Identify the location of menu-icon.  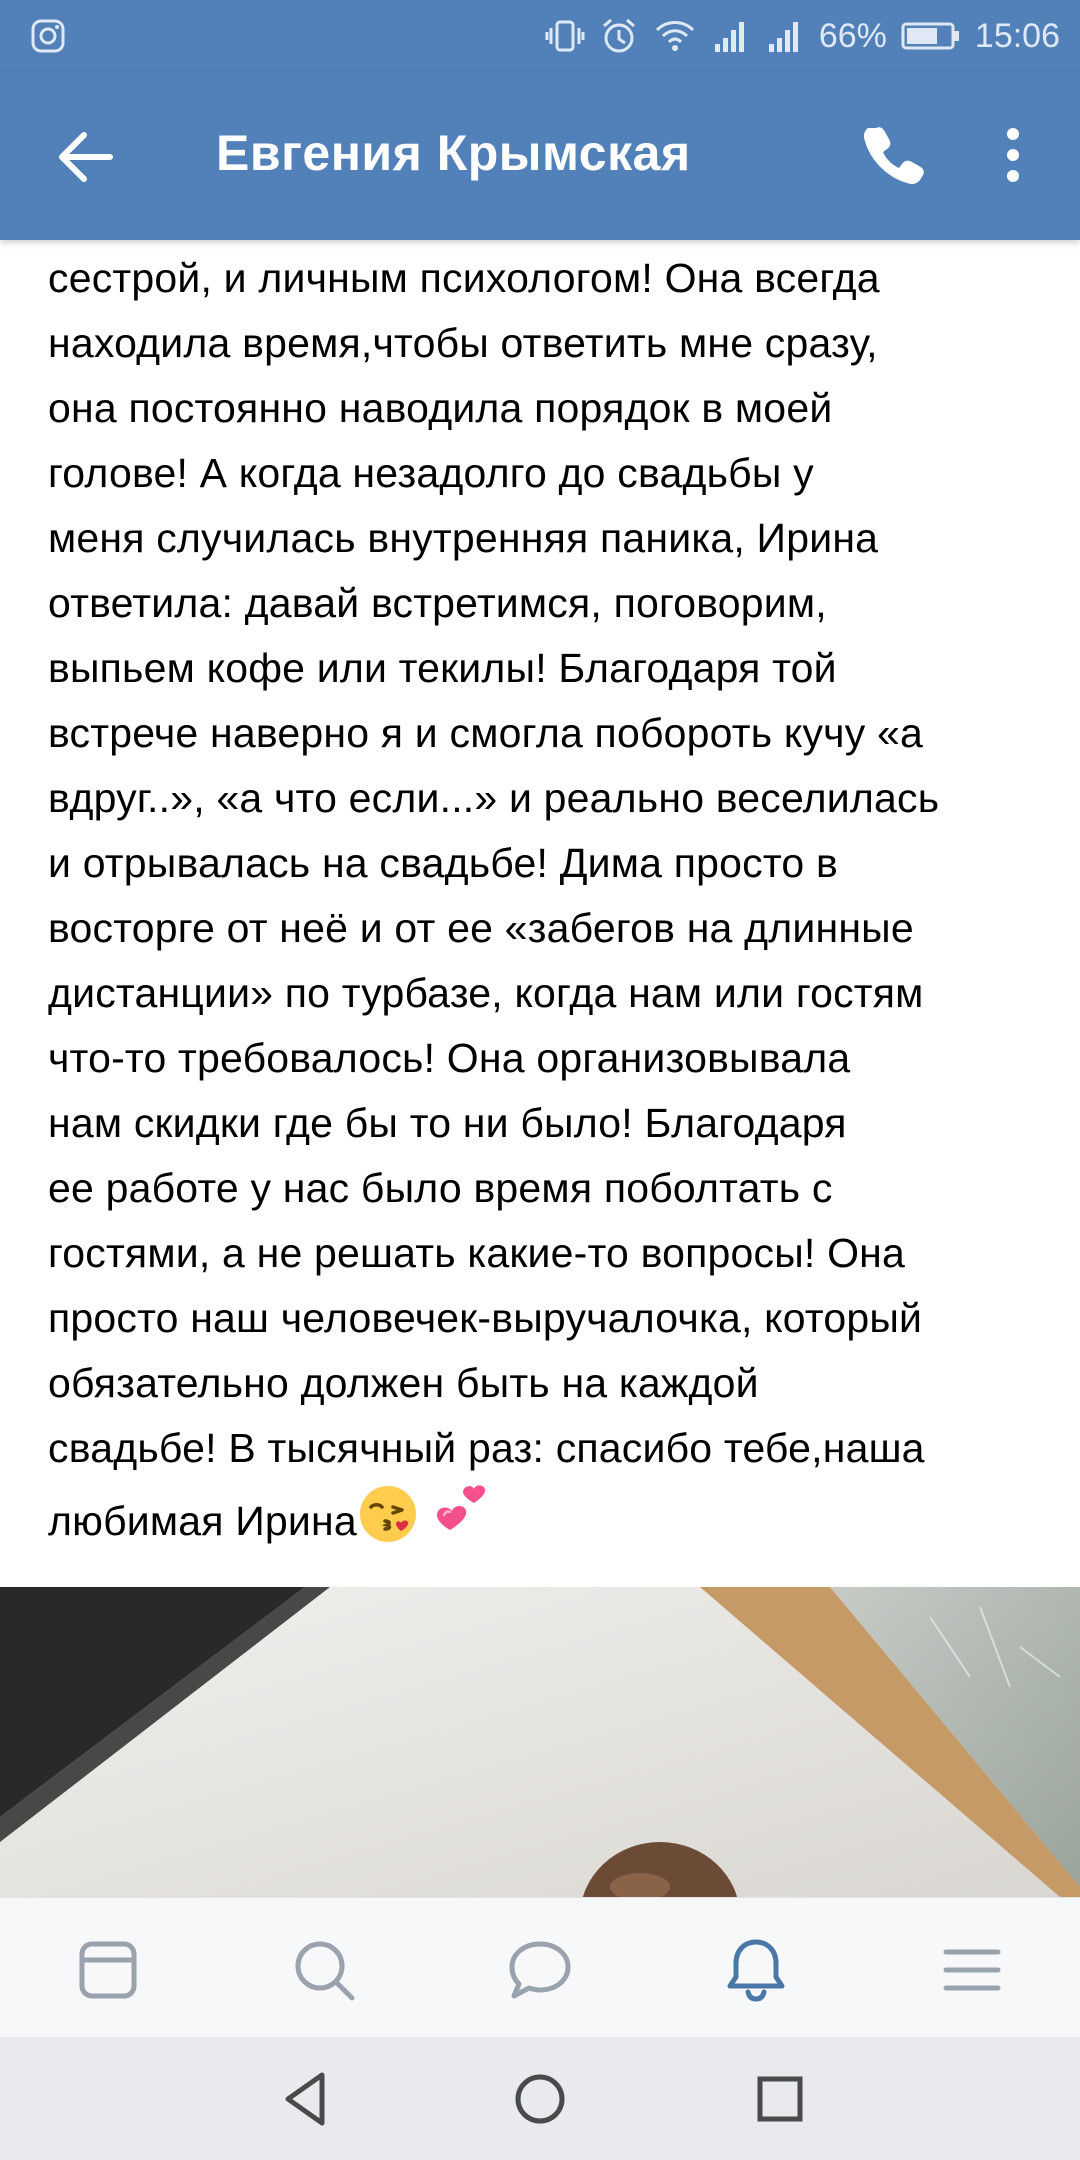
(972, 1970).